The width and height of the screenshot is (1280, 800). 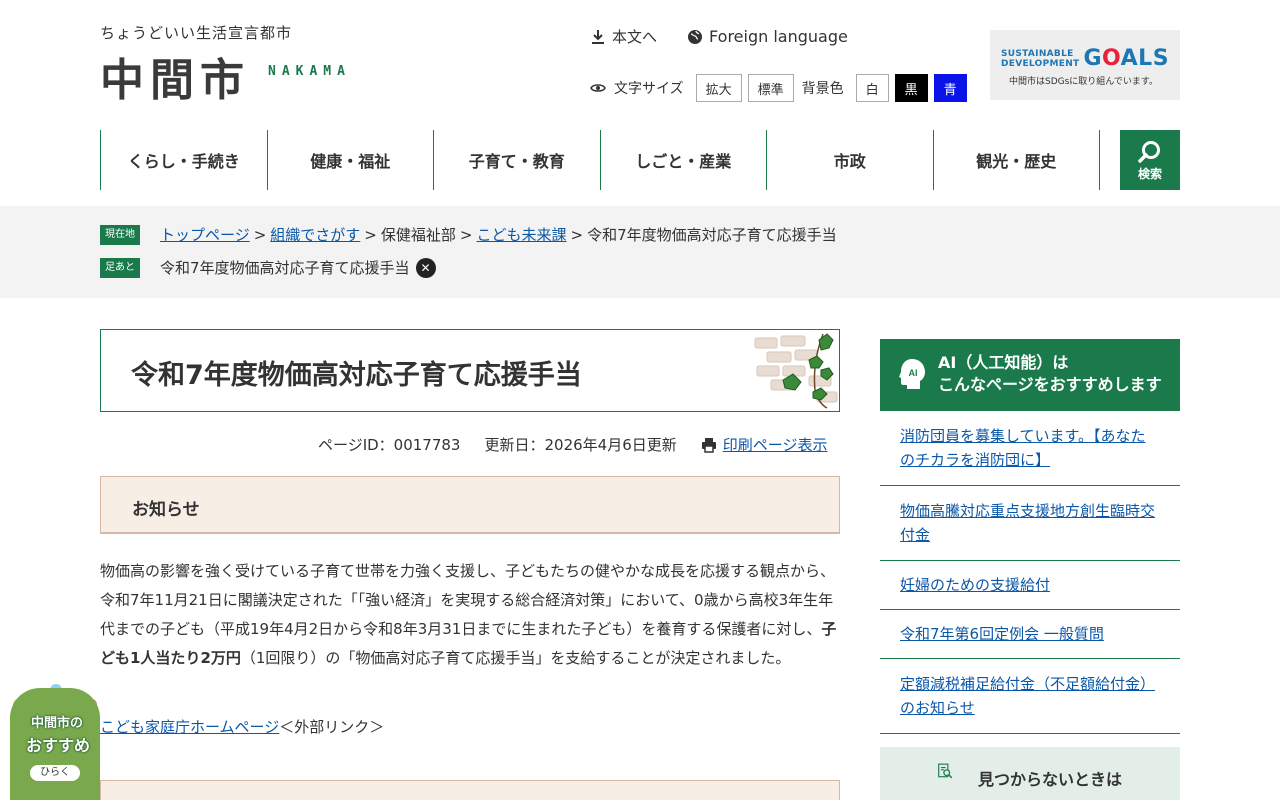 I want to click on breadcrumb-organization: 組織でさがす, so click(x=315, y=234).